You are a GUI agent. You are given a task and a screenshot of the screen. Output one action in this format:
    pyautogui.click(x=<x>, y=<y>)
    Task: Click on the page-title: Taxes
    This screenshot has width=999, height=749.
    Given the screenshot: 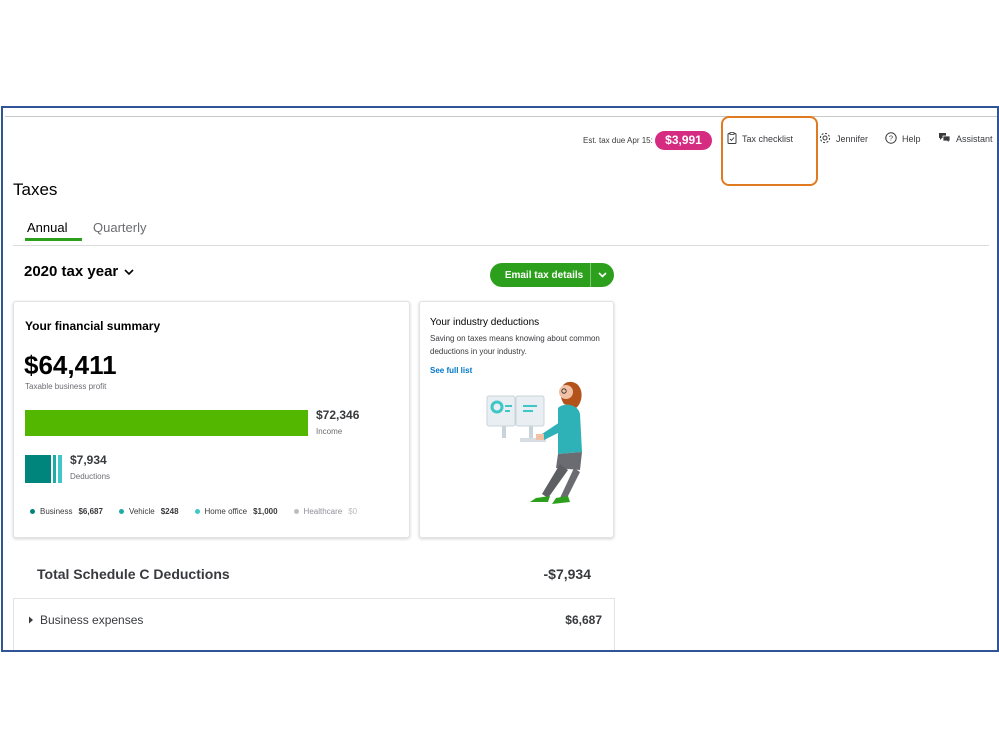 What is the action you would take?
    pyautogui.click(x=35, y=189)
    